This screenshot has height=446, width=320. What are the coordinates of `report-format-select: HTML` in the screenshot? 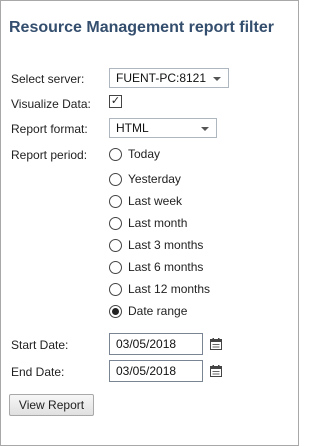 It's located at (163, 128).